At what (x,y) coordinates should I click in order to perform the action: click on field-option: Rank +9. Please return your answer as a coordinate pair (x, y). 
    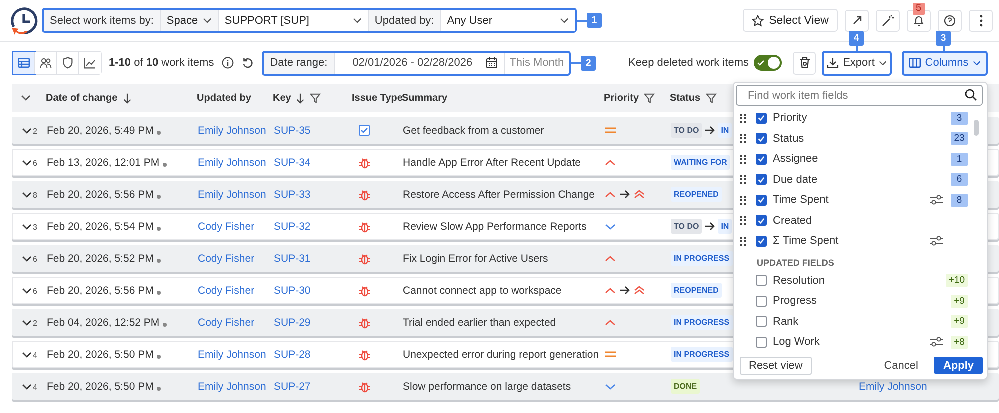
    Looking at the image, I should click on (859, 322).